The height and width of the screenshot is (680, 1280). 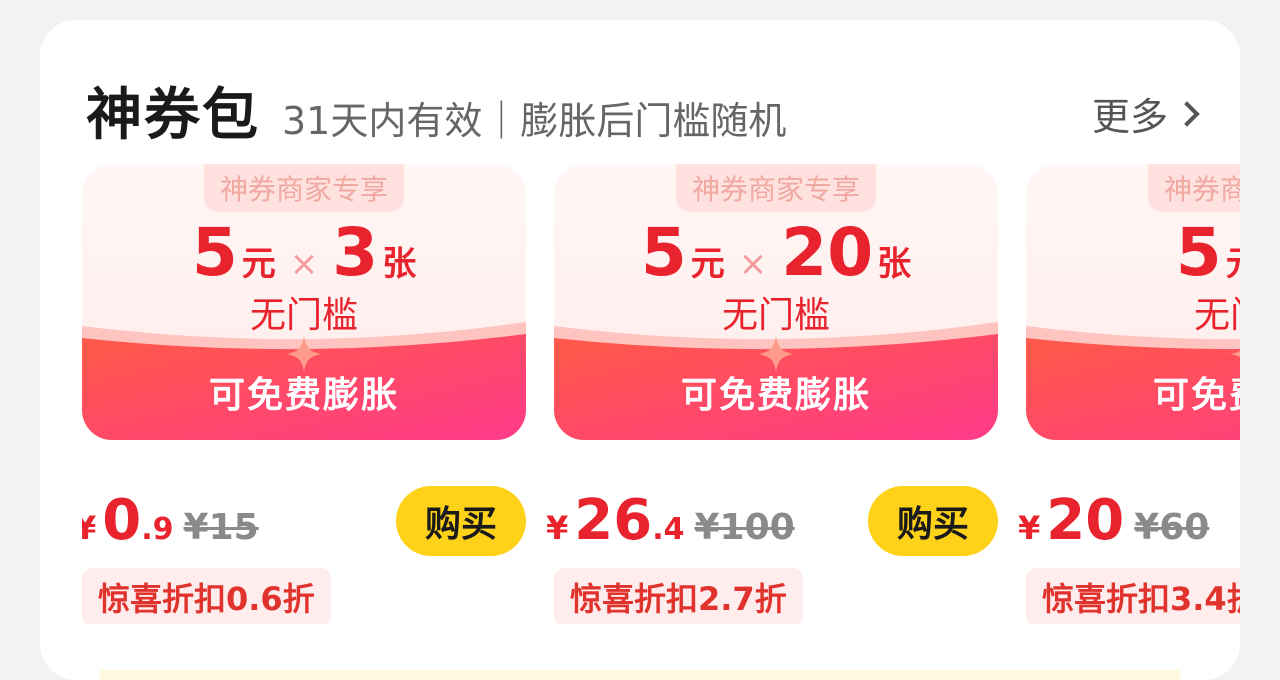 What do you see at coordinates (173, 115) in the screenshot?
I see `section-title: 神券包` at bounding box center [173, 115].